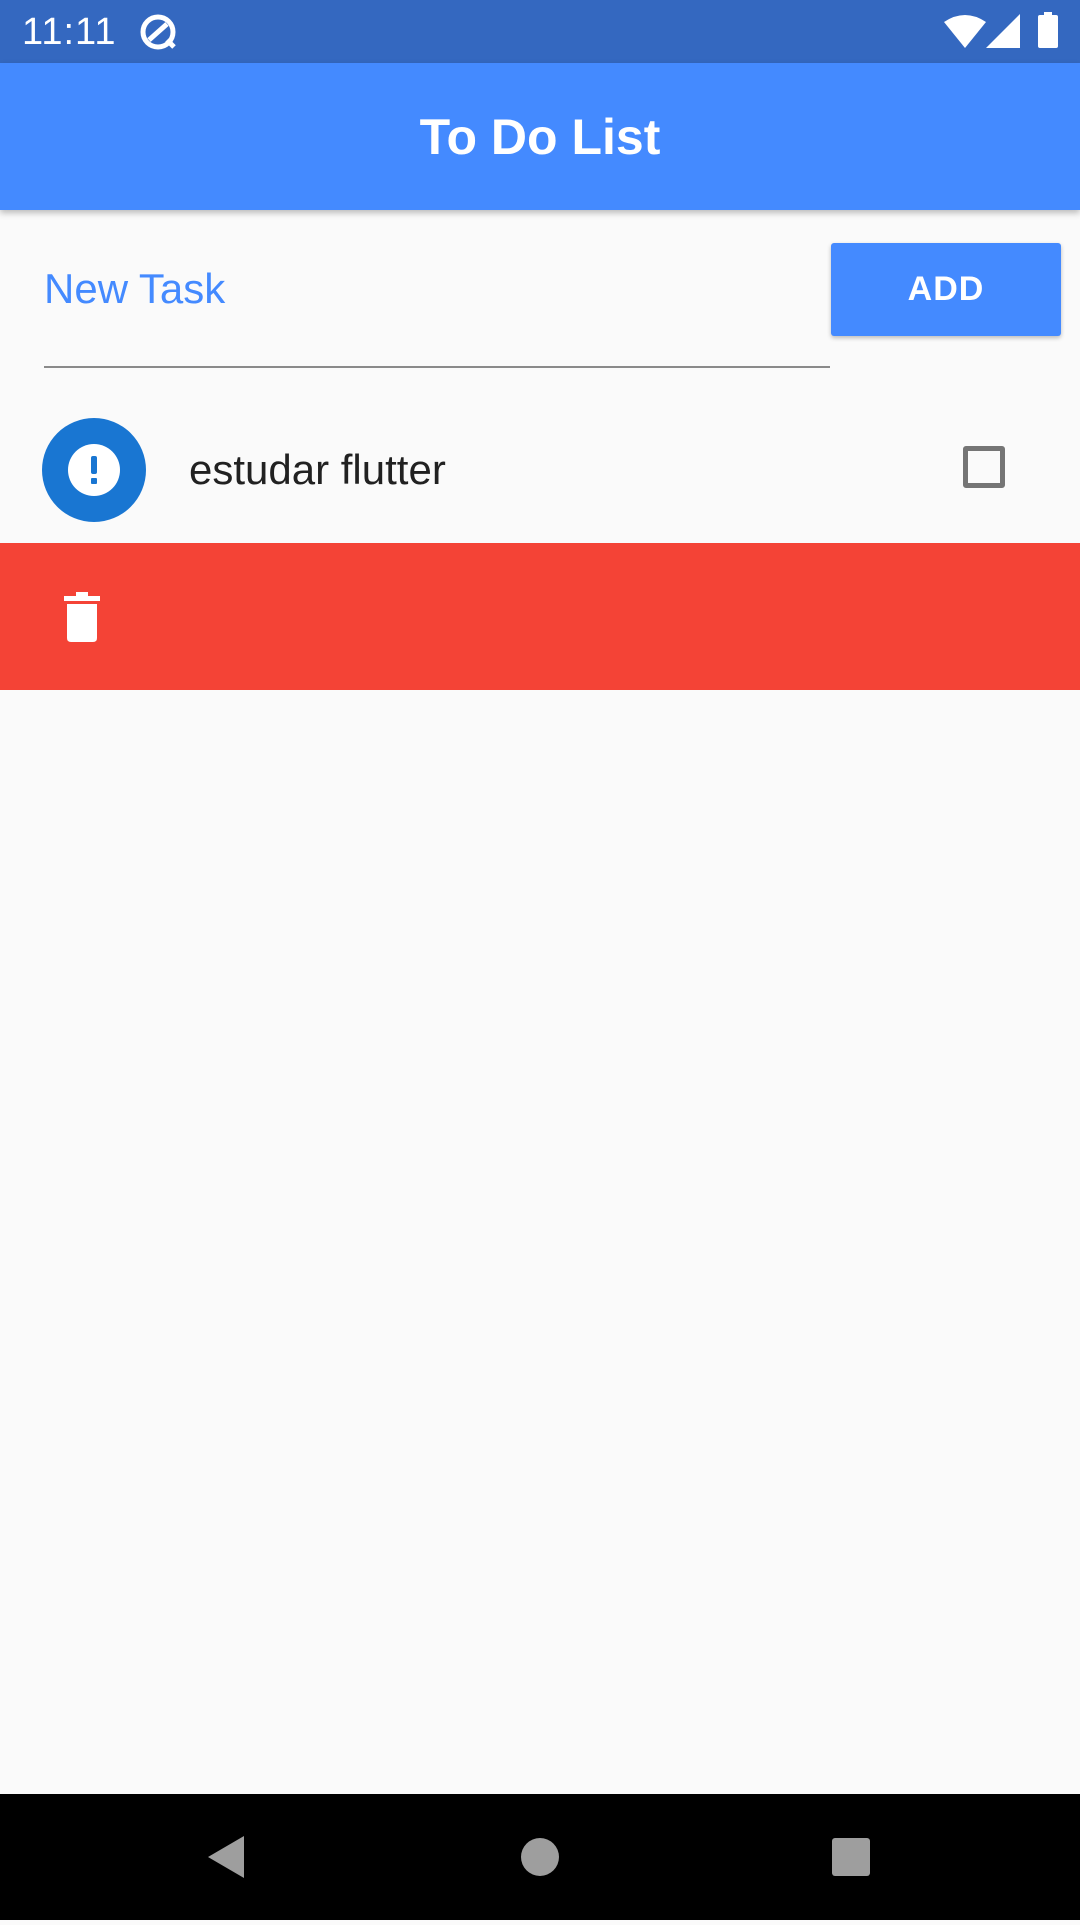  I want to click on signal-icon, so click(1003, 33).